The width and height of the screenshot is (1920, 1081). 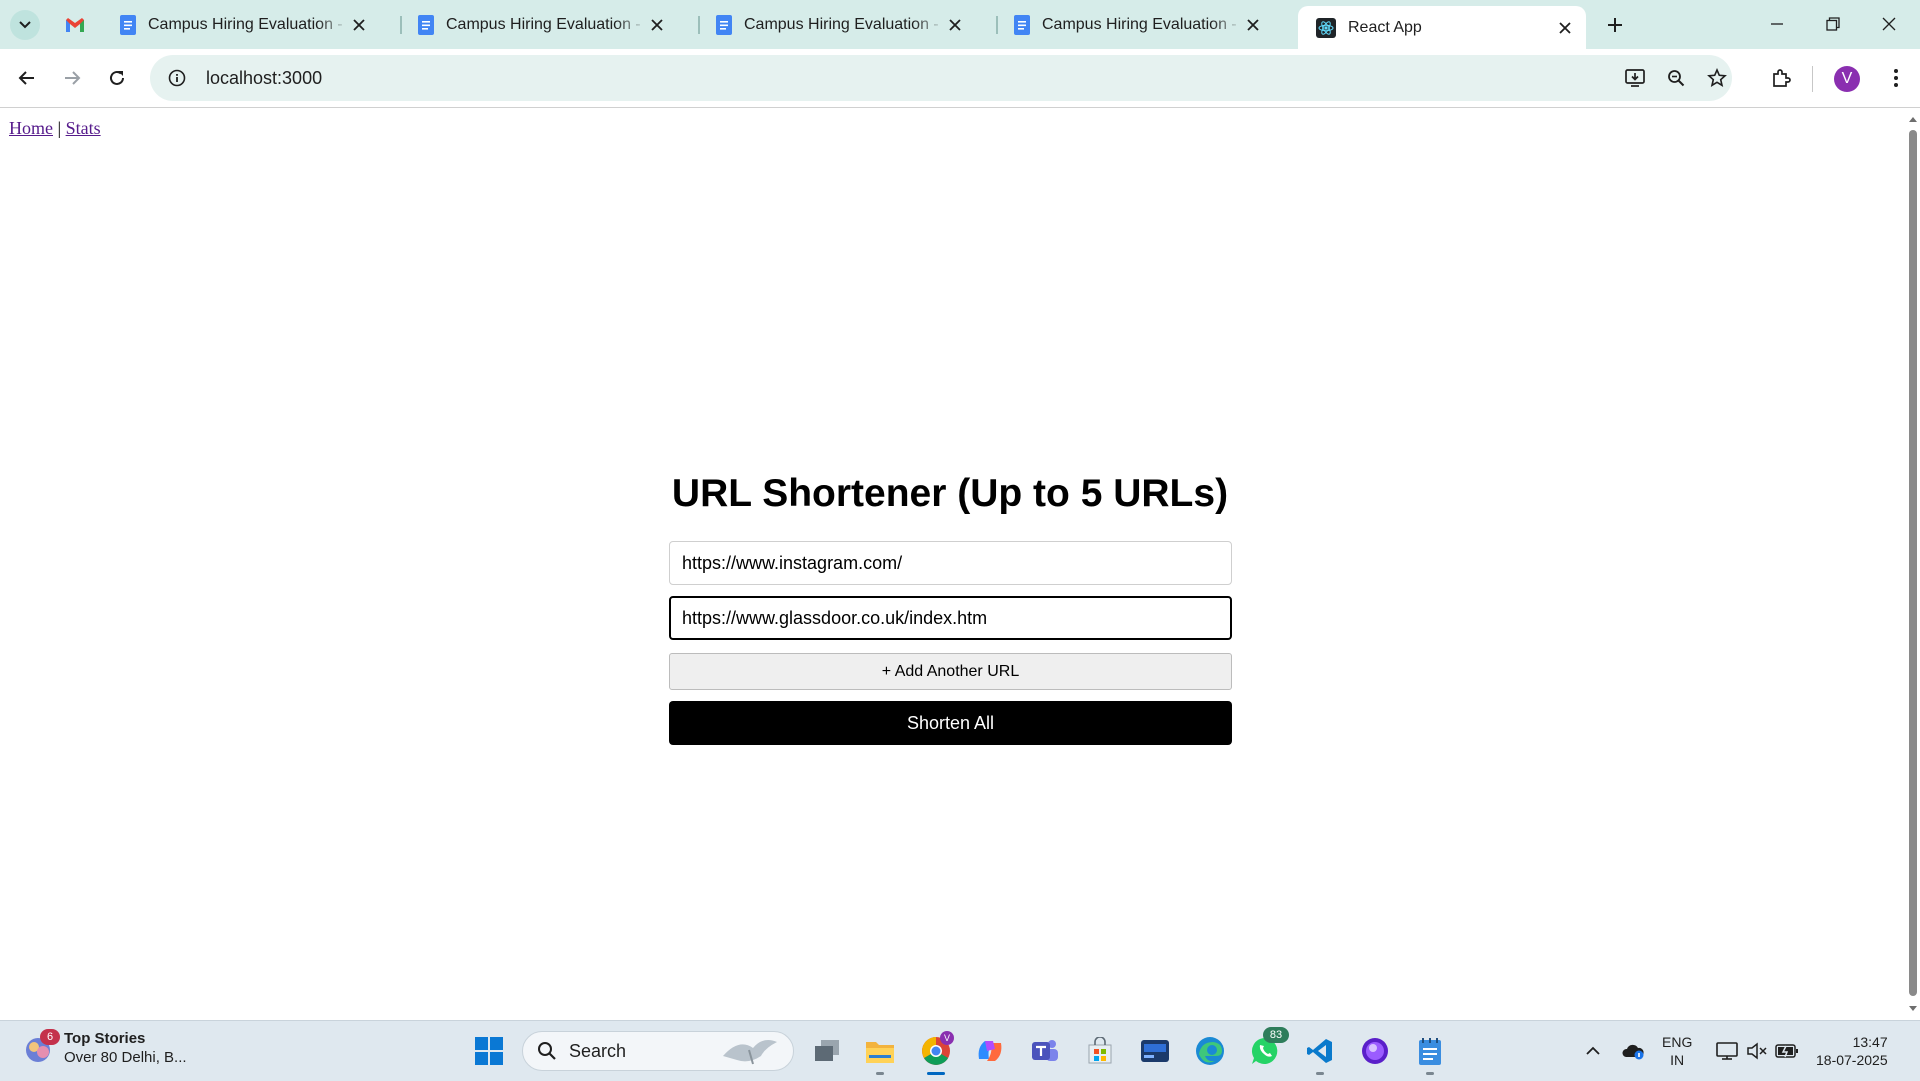 I want to click on scroll-up-icon, so click(x=1913, y=119).